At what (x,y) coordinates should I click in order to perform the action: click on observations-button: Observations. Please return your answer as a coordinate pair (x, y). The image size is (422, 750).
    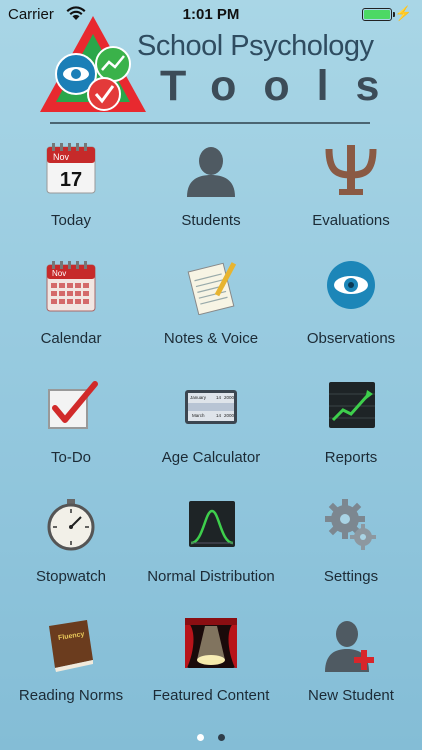
    Looking at the image, I should click on (351, 312).